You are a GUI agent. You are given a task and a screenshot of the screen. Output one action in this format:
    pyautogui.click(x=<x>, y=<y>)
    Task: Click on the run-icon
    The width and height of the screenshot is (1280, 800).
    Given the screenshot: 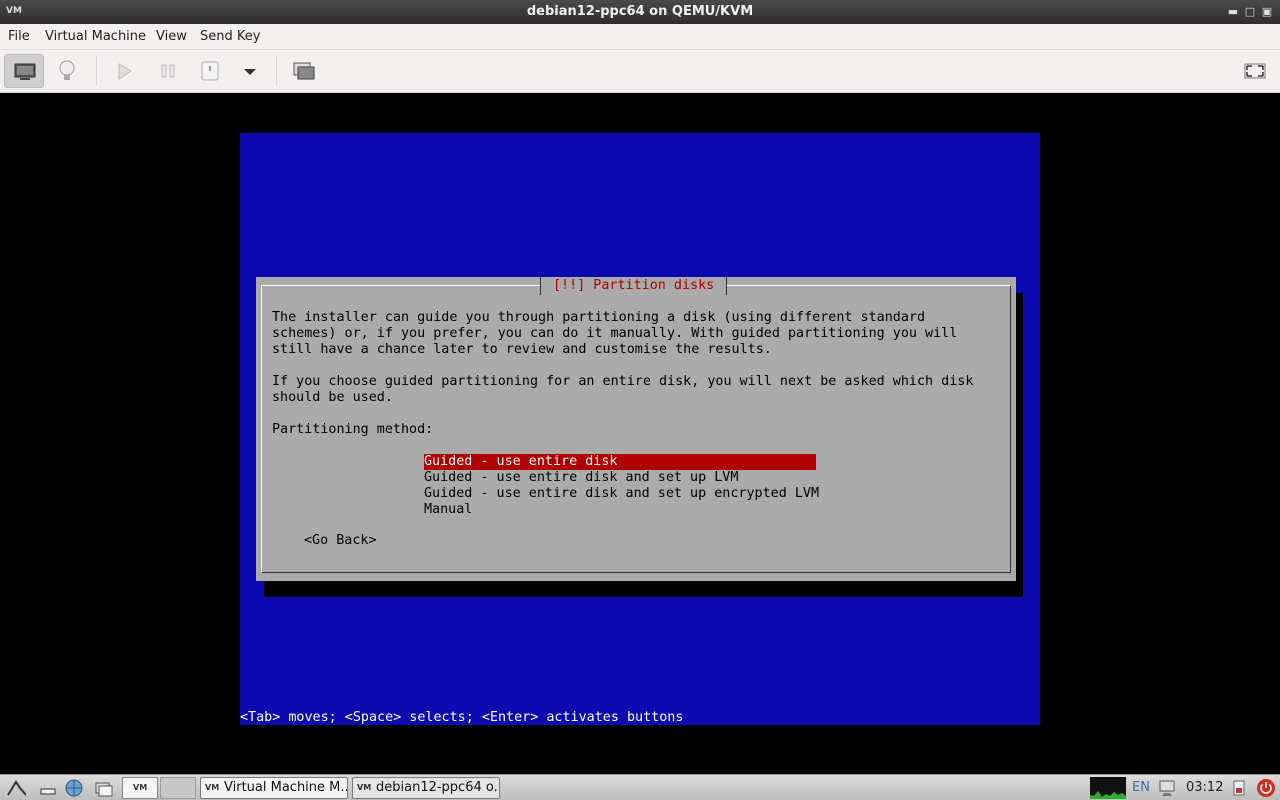 What is the action you would take?
    pyautogui.click(x=125, y=71)
    